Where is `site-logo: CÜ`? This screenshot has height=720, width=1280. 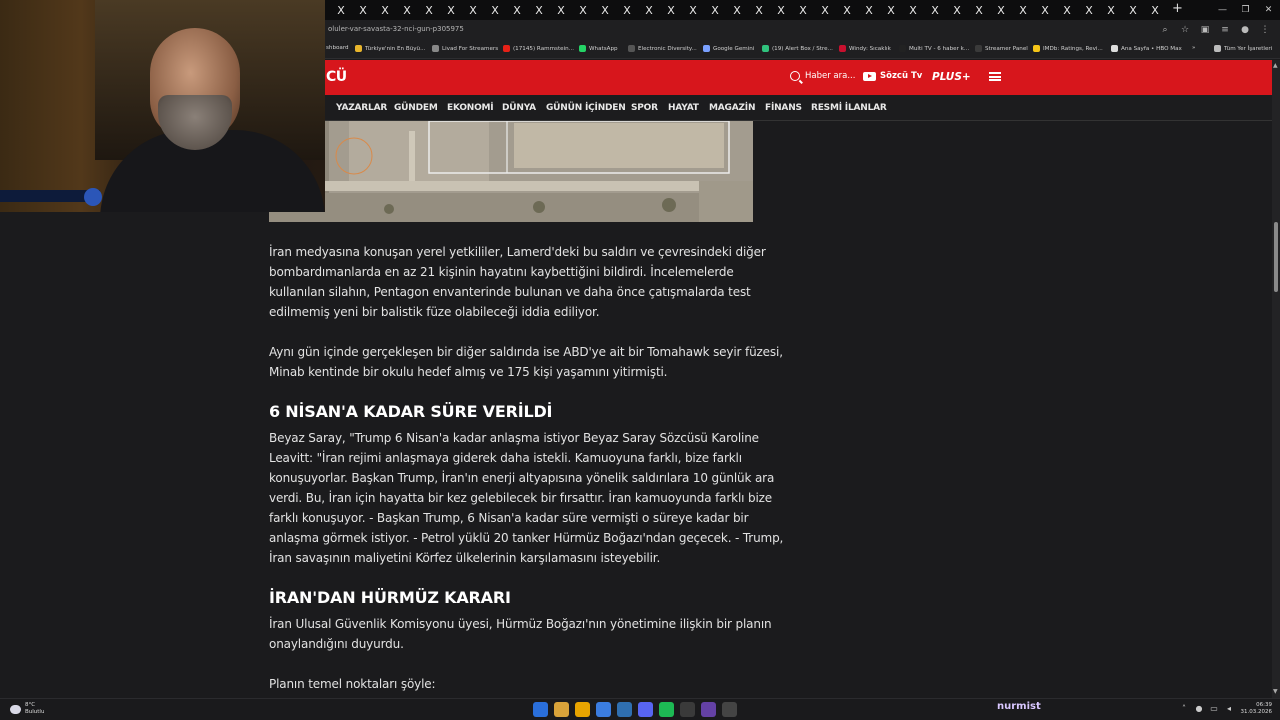
site-logo: CÜ is located at coordinates (336, 77).